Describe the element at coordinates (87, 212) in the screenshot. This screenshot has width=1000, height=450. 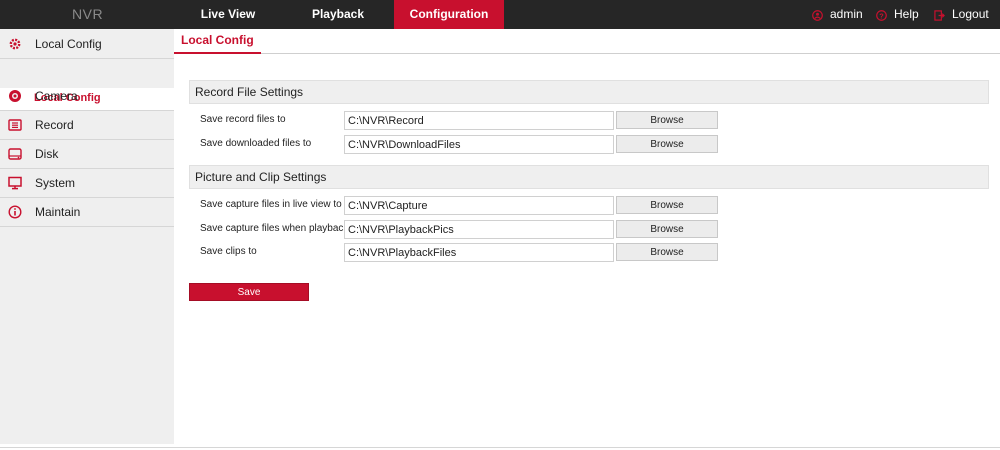
I see `sidebar-item-maintain: Maintain` at that location.